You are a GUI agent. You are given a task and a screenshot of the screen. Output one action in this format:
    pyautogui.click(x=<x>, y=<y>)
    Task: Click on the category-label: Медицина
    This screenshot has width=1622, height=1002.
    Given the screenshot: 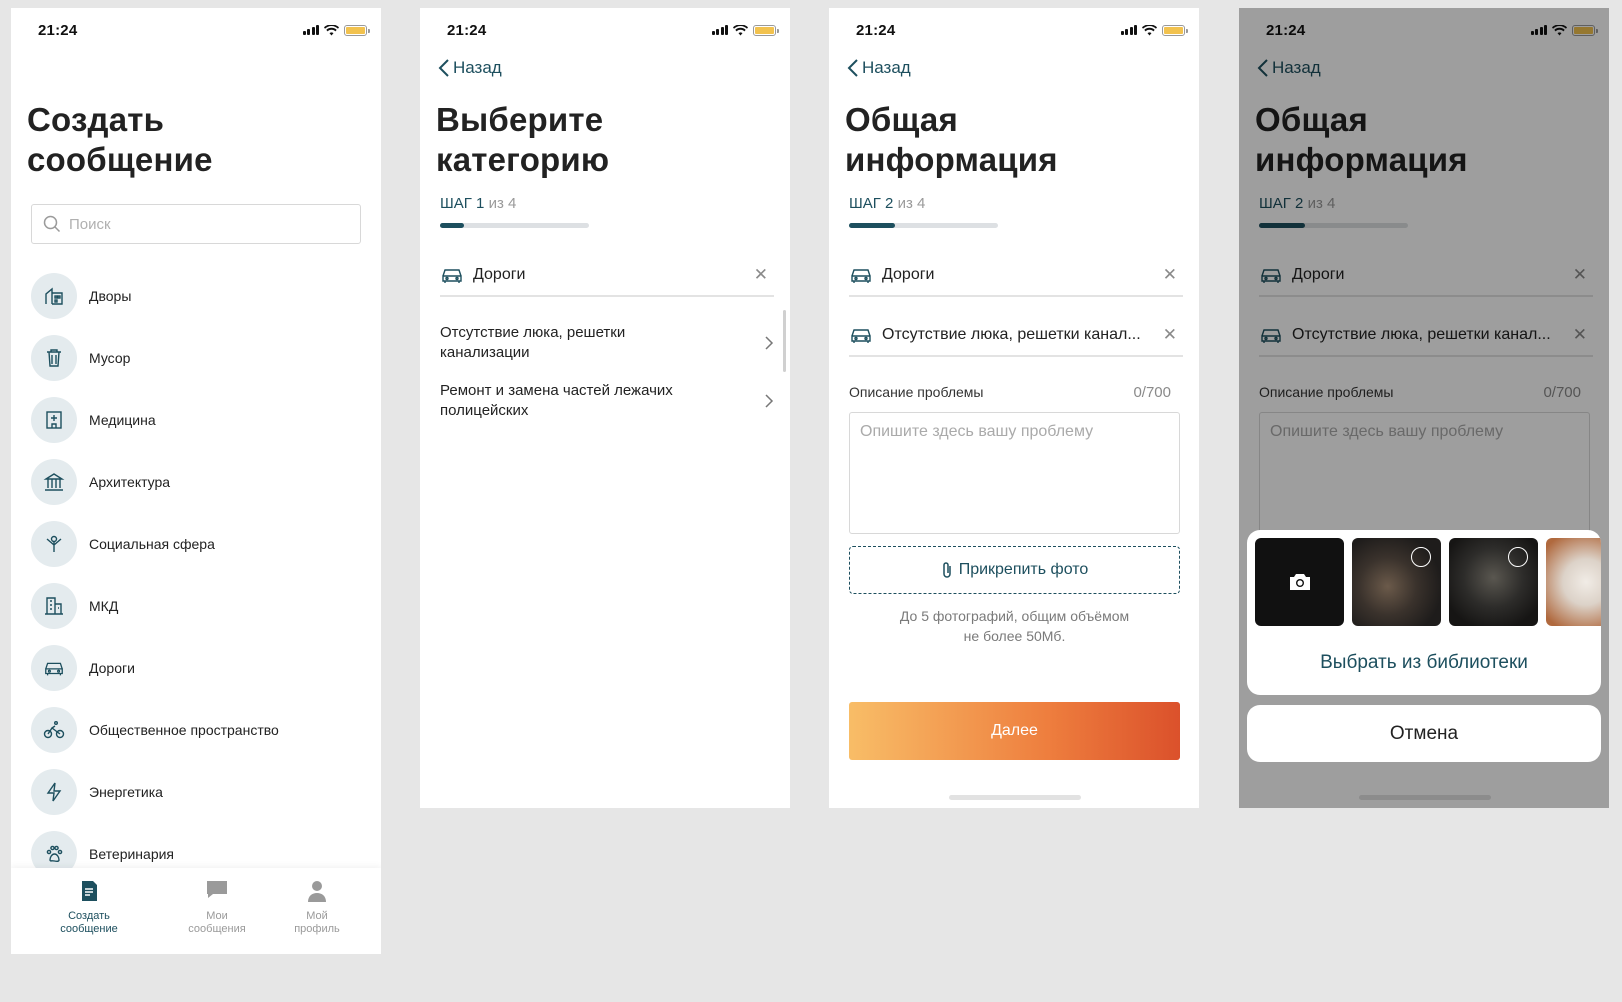 What is the action you would take?
    pyautogui.click(x=122, y=420)
    